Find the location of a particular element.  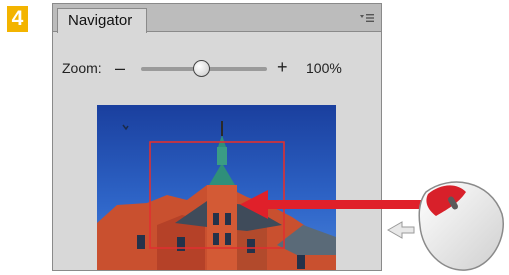

panel-tabbar: Navigator is located at coordinates (217, 18).